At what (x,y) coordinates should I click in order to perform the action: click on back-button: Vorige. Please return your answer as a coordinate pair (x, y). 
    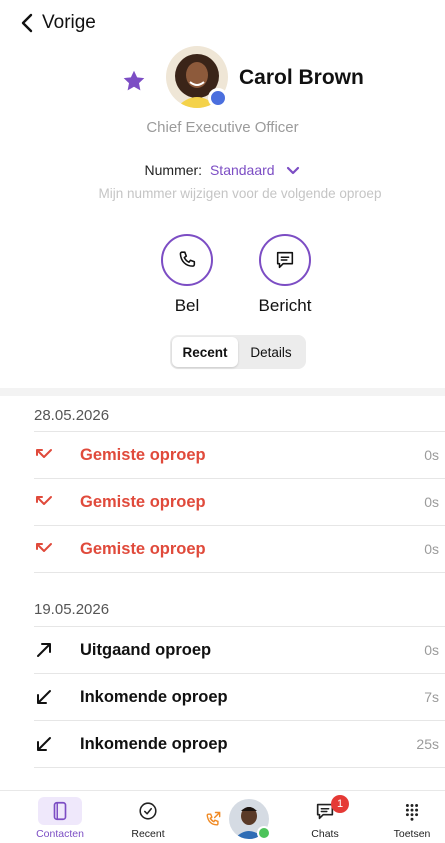
    Looking at the image, I should click on (58, 23).